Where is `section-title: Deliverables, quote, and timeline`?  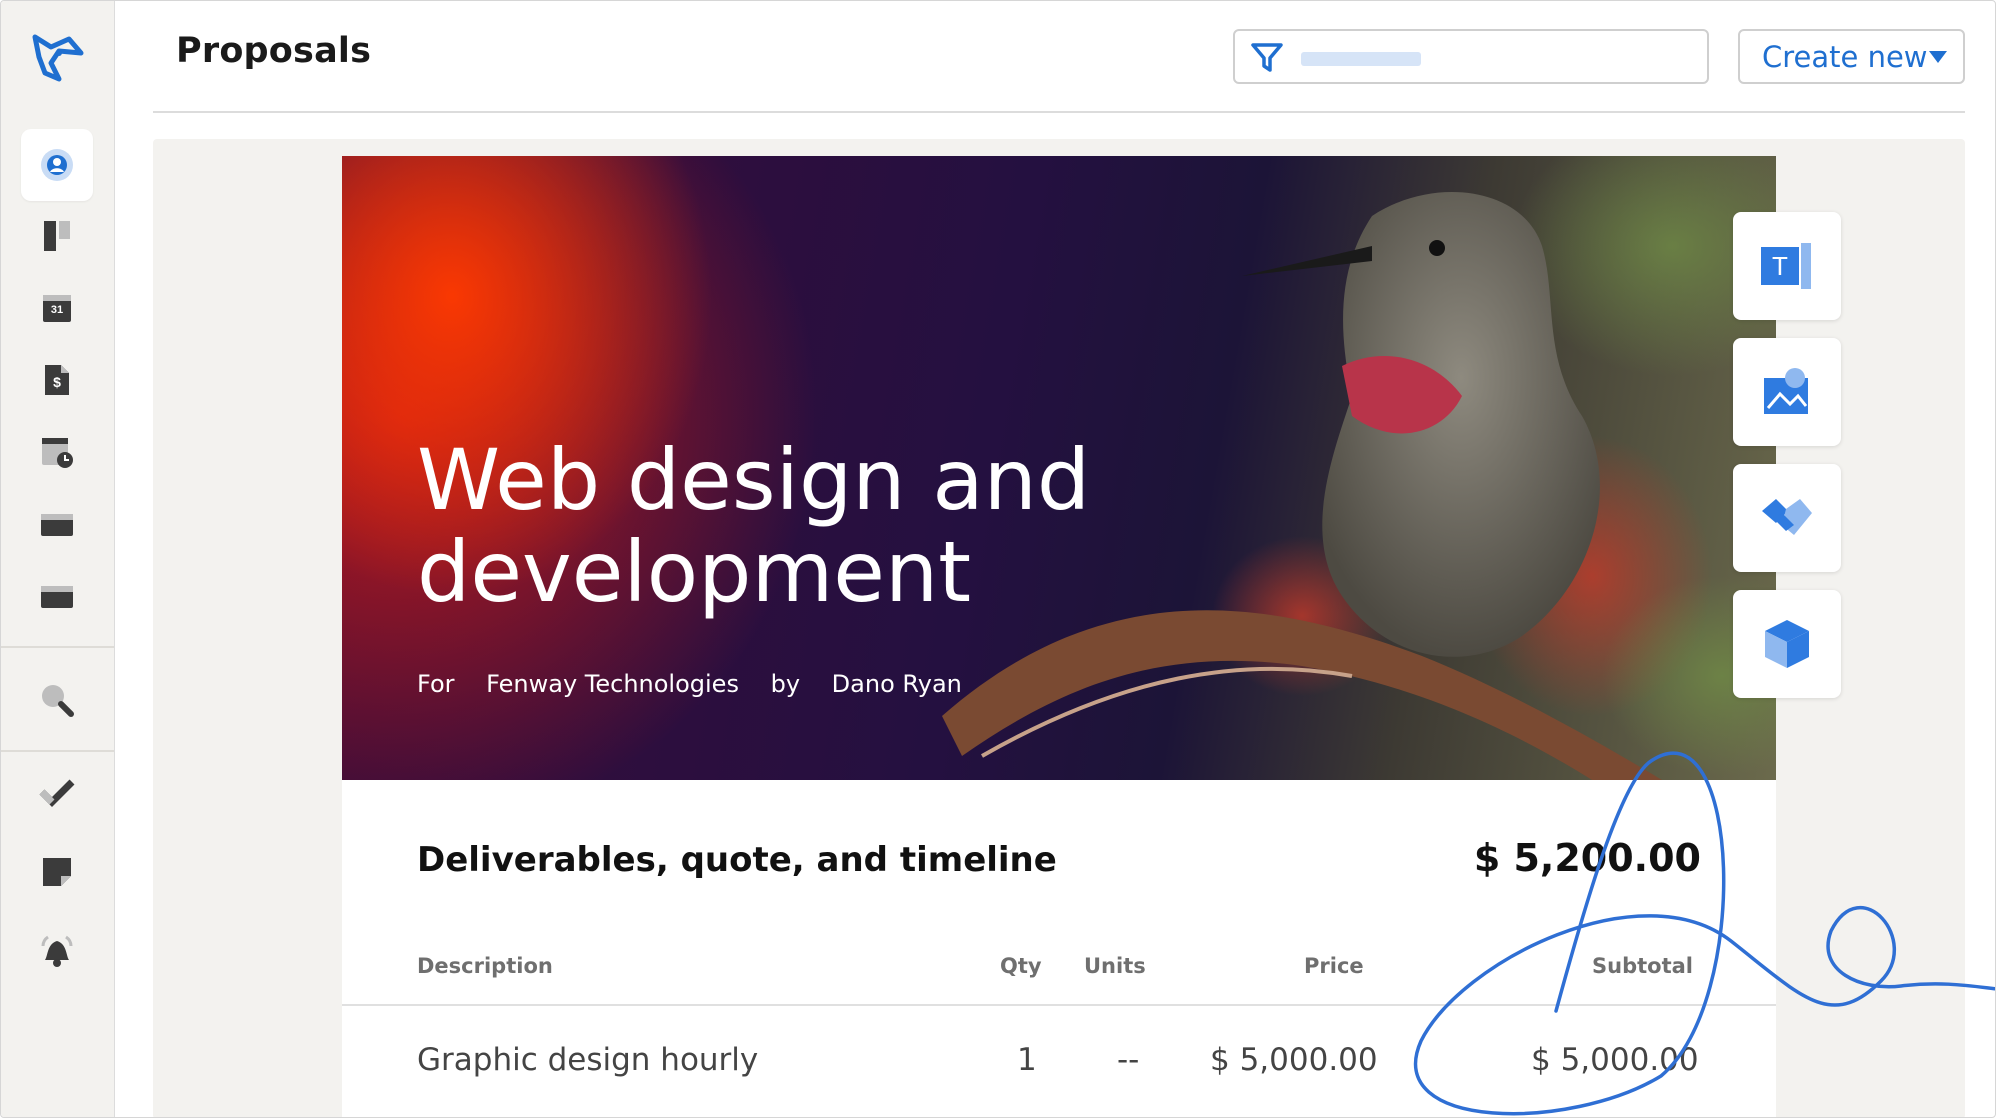 section-title: Deliverables, quote, and timeline is located at coordinates (737, 860).